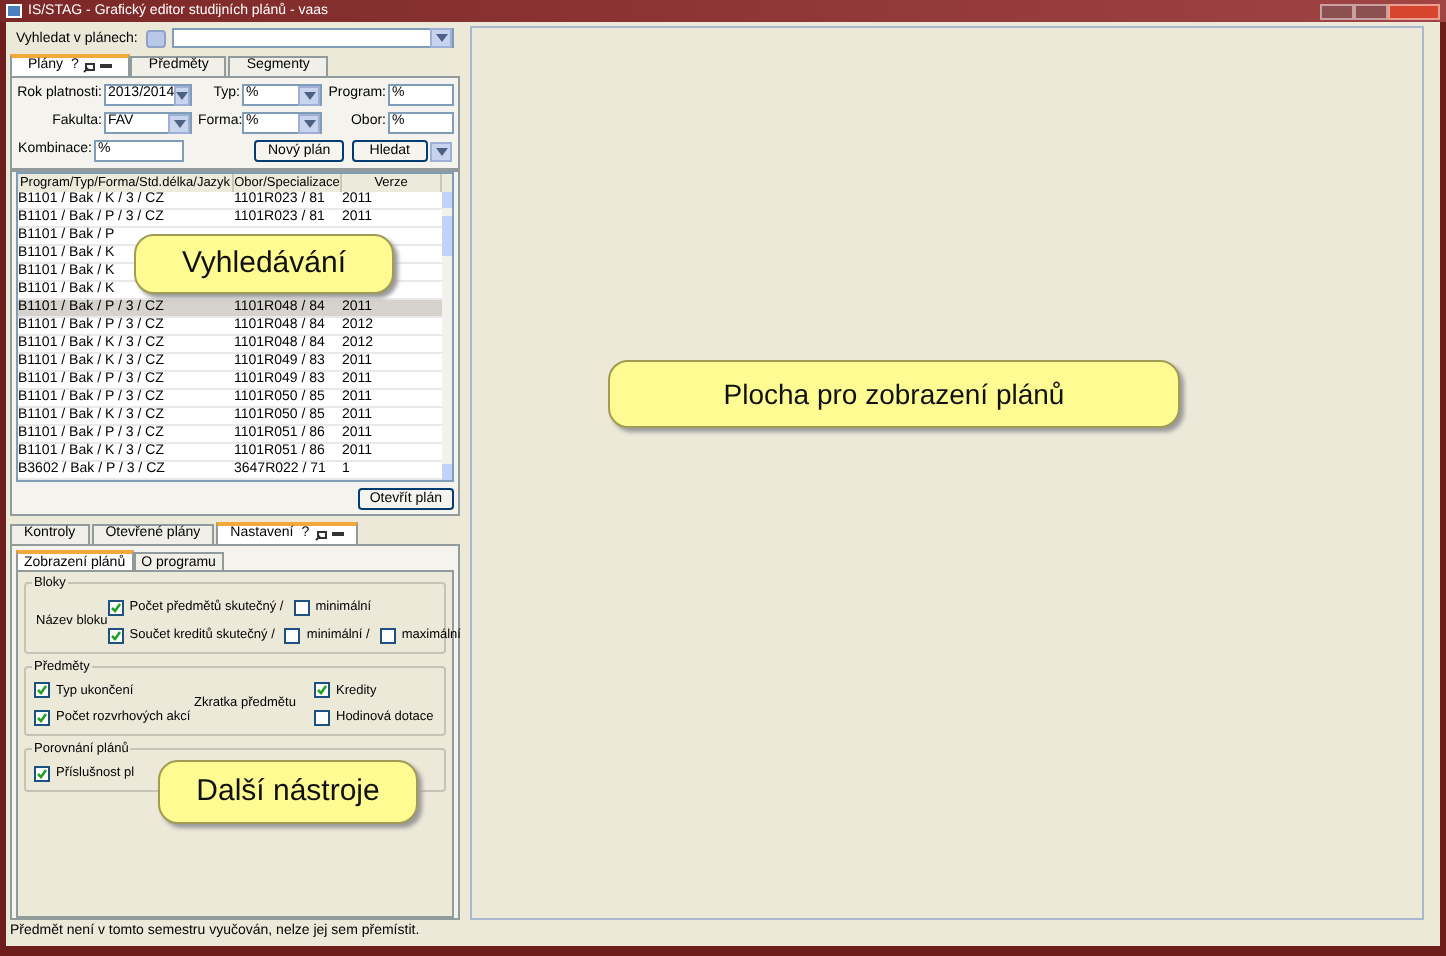  What do you see at coordinates (1371, 11) in the screenshot?
I see `maximize-button` at bounding box center [1371, 11].